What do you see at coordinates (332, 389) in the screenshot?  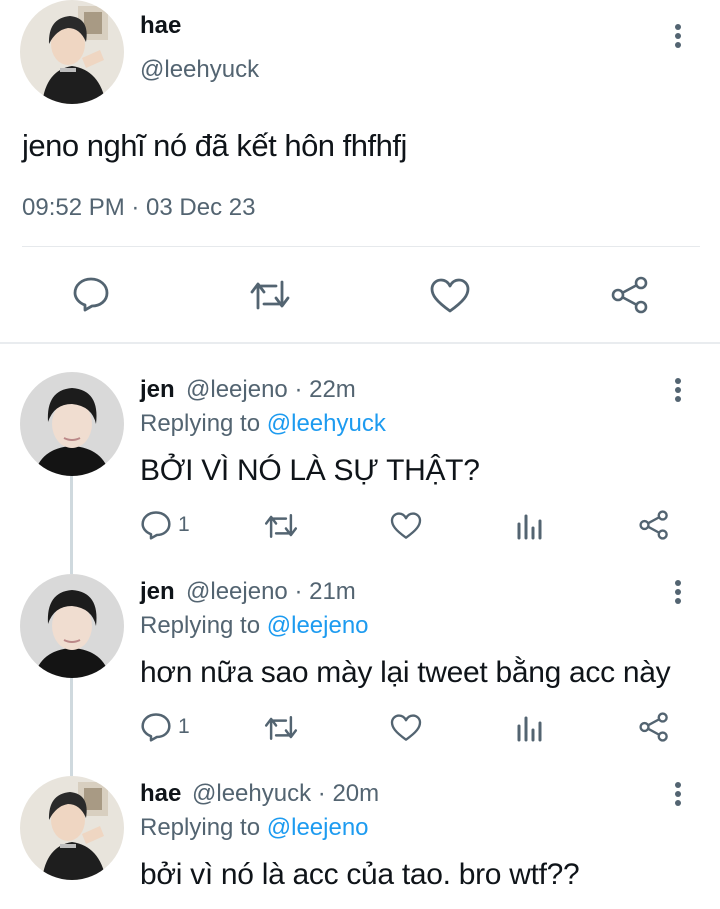 I see `reply-age: 22m` at bounding box center [332, 389].